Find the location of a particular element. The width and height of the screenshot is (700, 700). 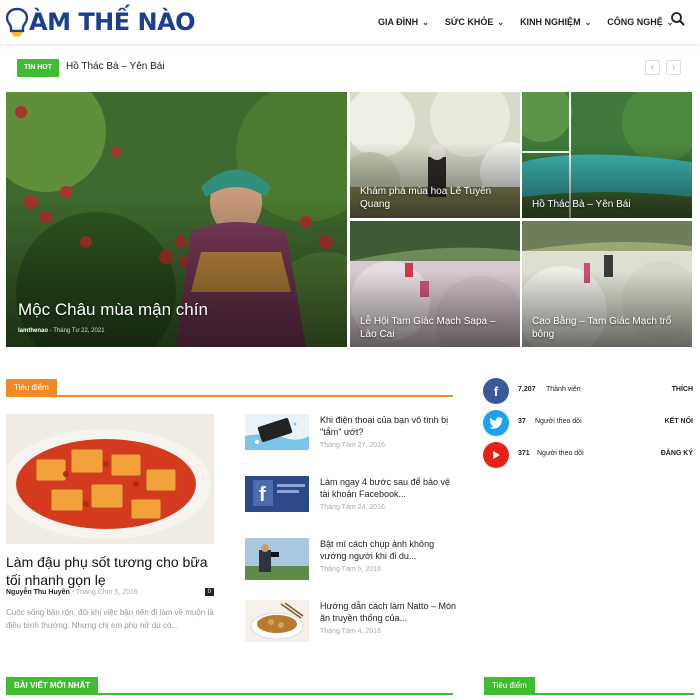

svg-text: f is located at coordinates (262, 495).